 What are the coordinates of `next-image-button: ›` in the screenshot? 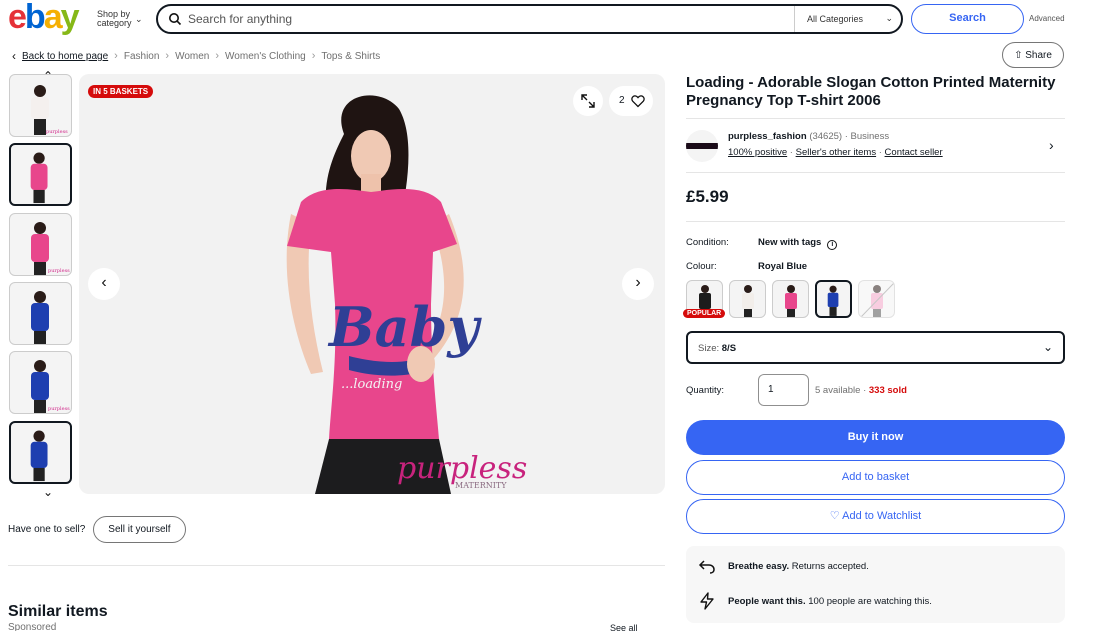 It's located at (638, 284).